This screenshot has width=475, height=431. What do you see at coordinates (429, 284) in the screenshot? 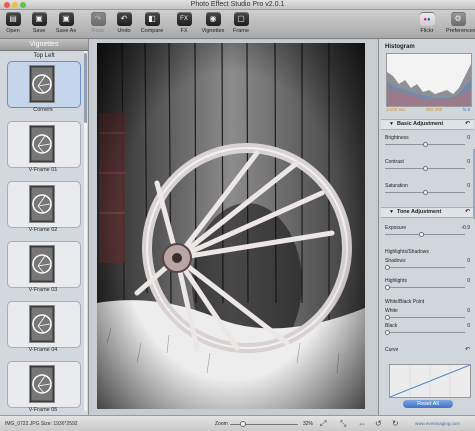
I see `highlights-control: Highlights 0` at bounding box center [429, 284].